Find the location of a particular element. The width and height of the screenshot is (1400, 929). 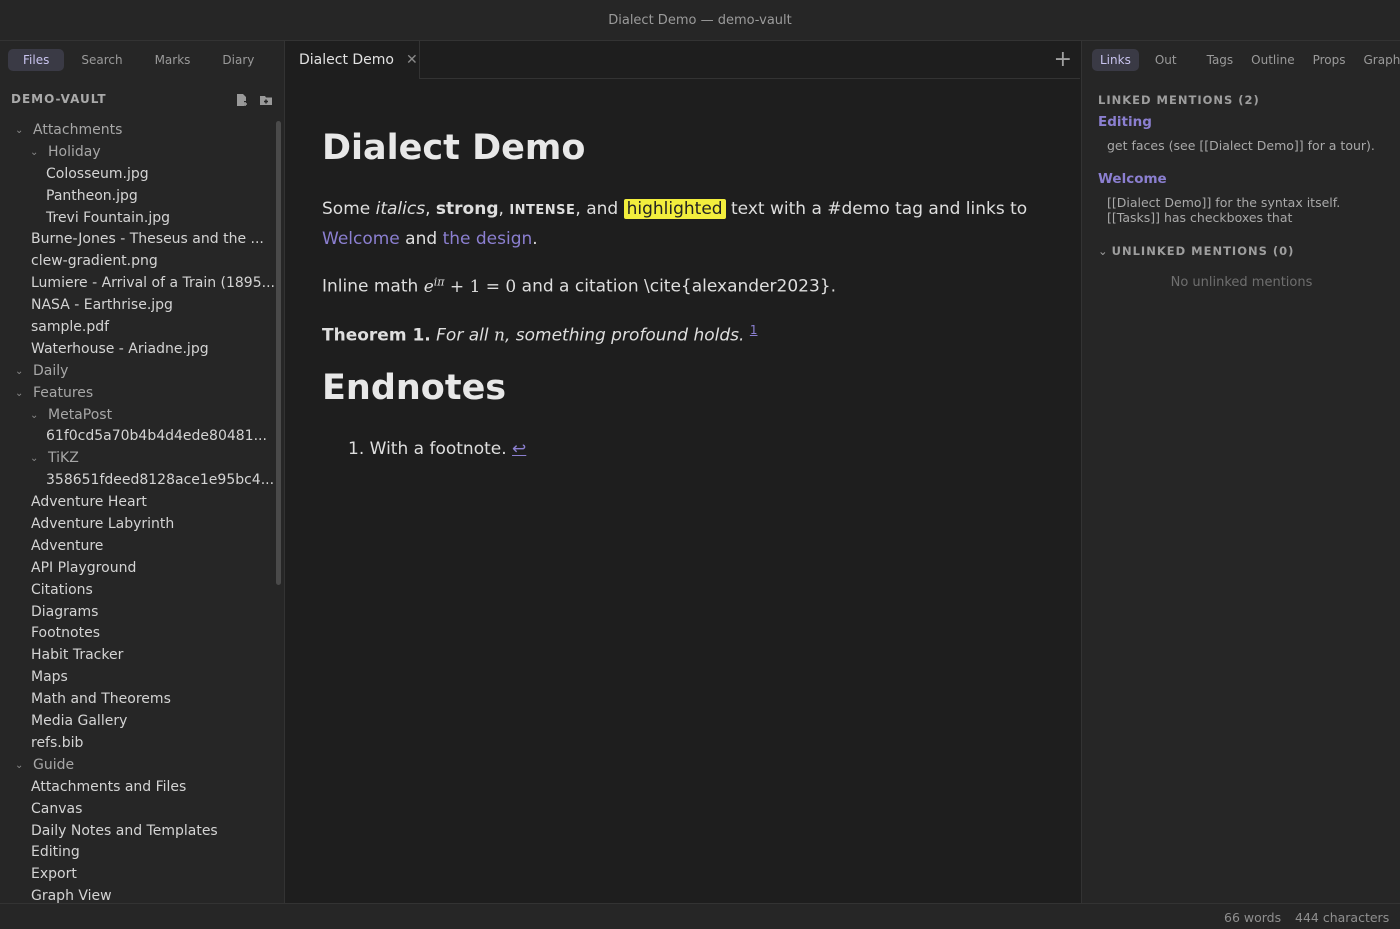

tree-item-label: Features is located at coordinates (63, 392).